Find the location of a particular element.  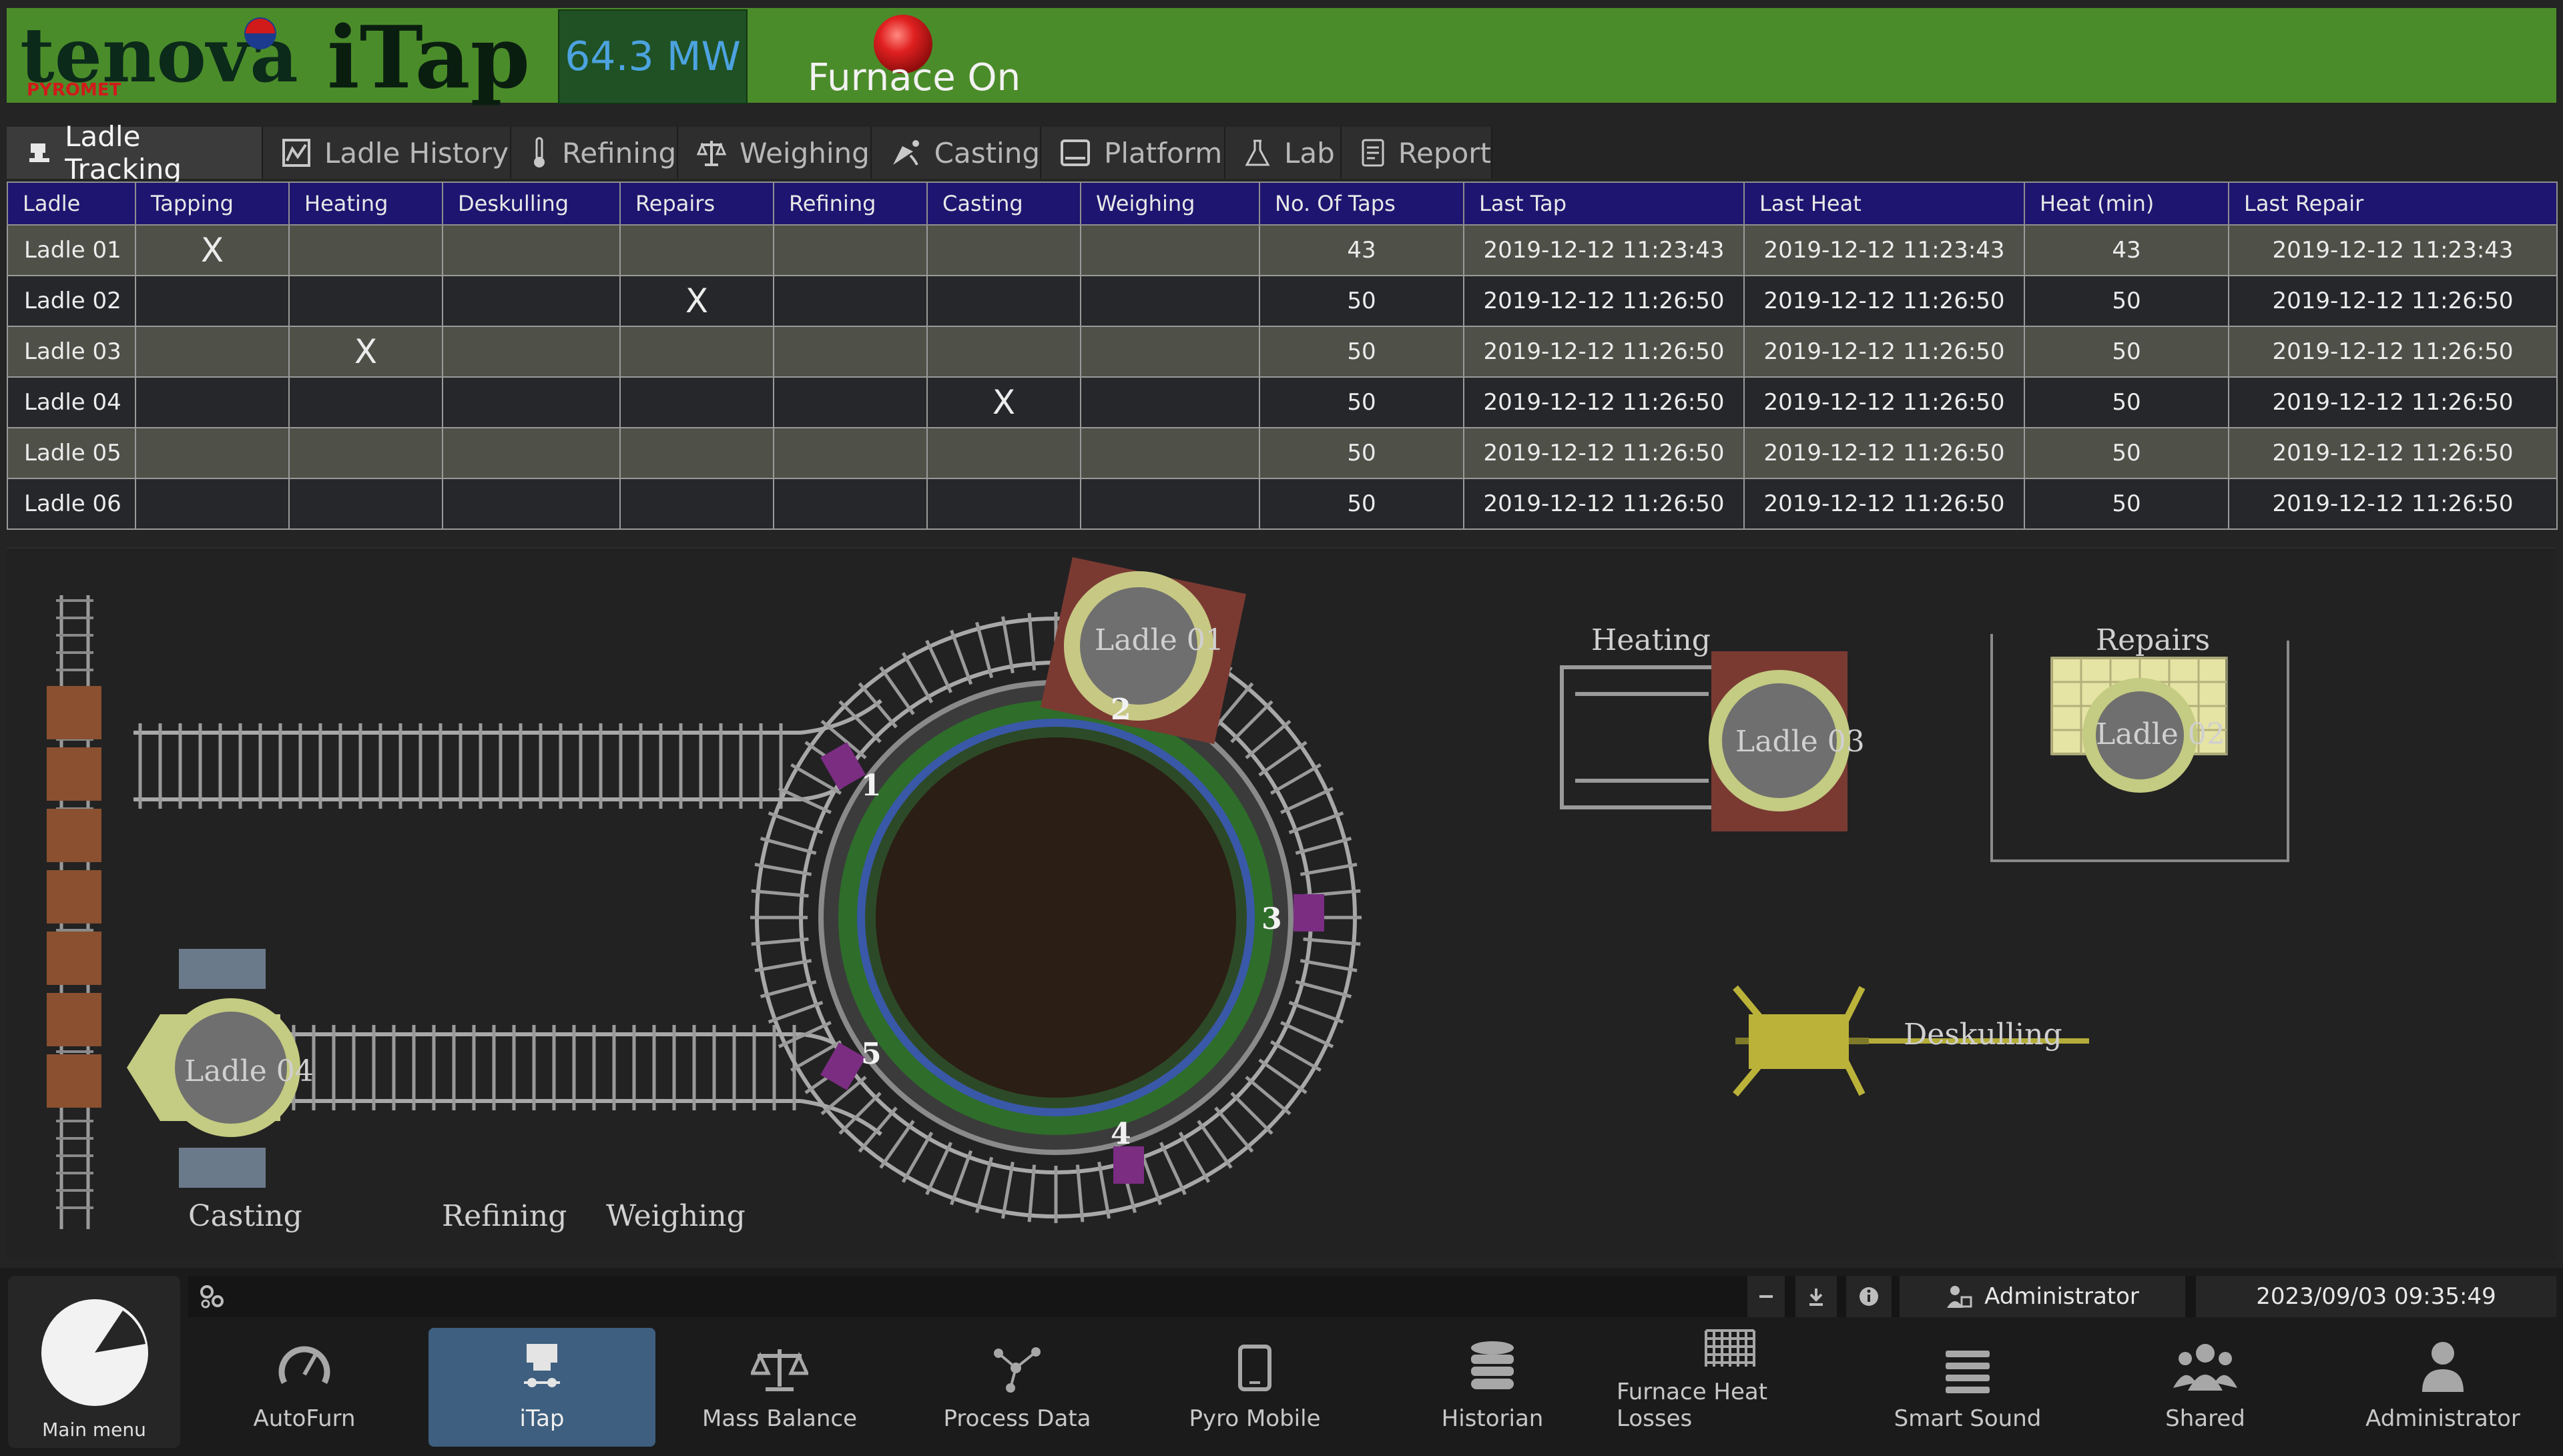

nav-pyro-mobile: Pyro Mobile is located at coordinates (1254, 1387).